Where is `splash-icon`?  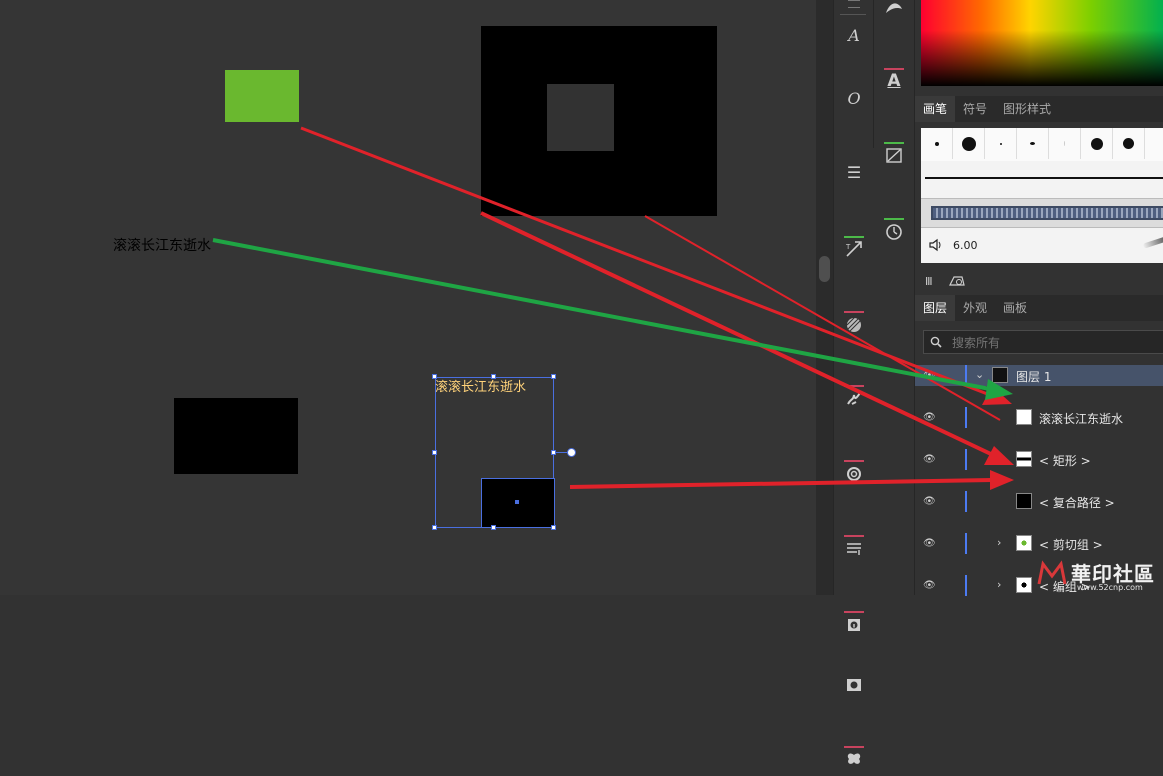
splash-icon is located at coordinates (854, 398).